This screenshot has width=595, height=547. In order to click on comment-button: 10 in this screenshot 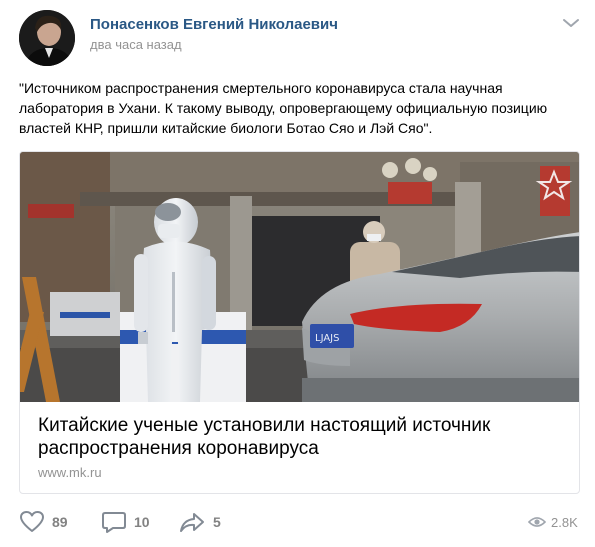, I will do `click(125, 522)`.